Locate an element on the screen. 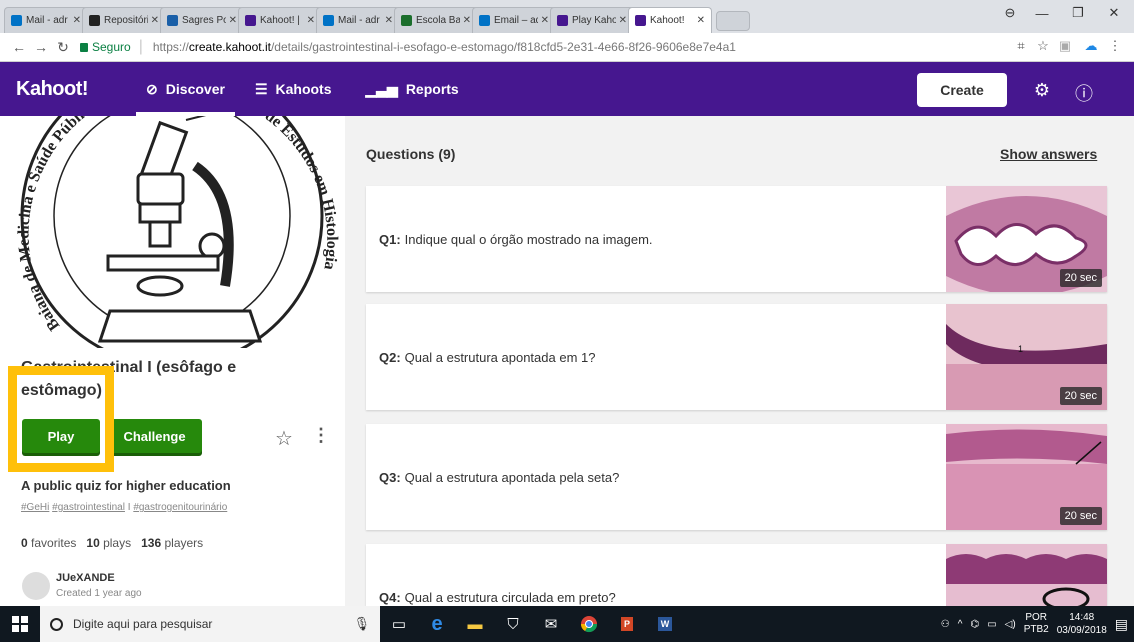 This screenshot has height=642, width=1134. quiz-stats: 0 favorites 10 plays 136 players is located at coordinates (112, 543).